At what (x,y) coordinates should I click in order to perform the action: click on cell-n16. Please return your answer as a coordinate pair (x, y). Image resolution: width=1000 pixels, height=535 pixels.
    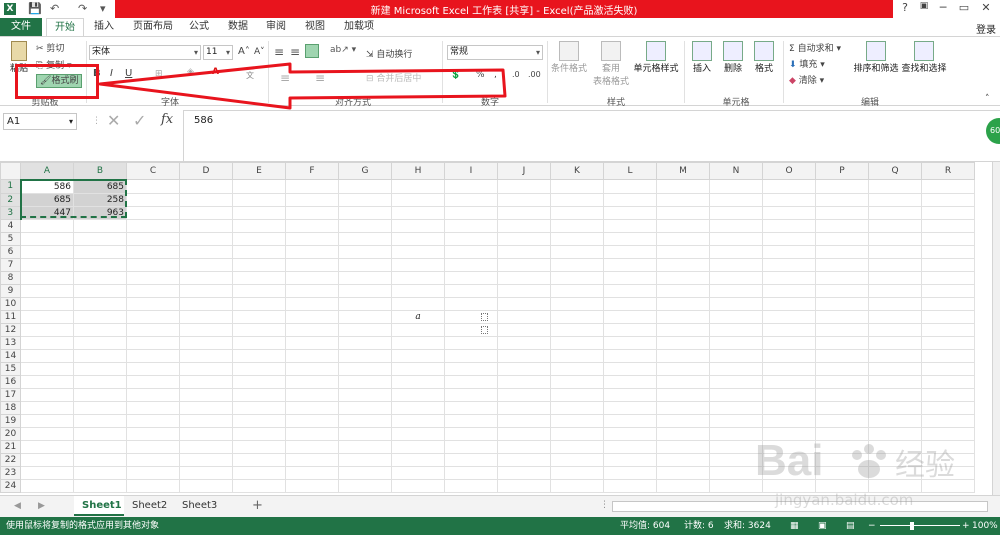
    Looking at the image, I should click on (736, 381).